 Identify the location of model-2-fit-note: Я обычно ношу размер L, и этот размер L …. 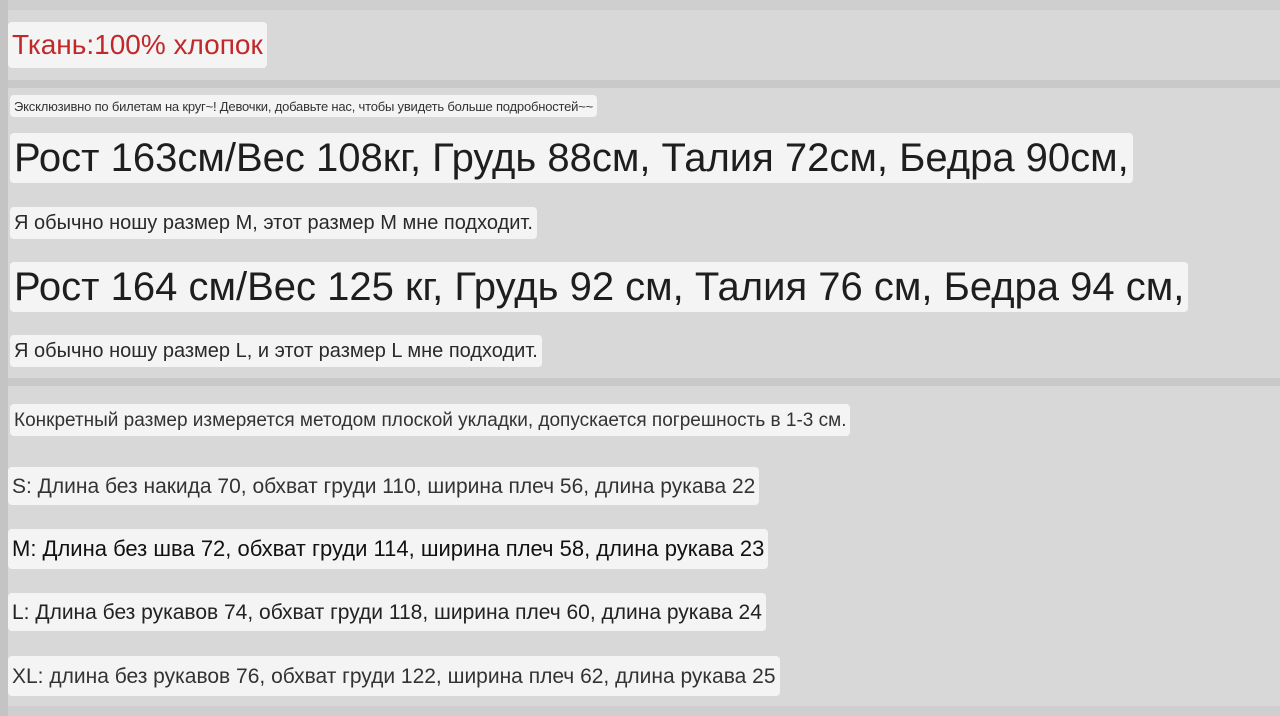
(276, 351).